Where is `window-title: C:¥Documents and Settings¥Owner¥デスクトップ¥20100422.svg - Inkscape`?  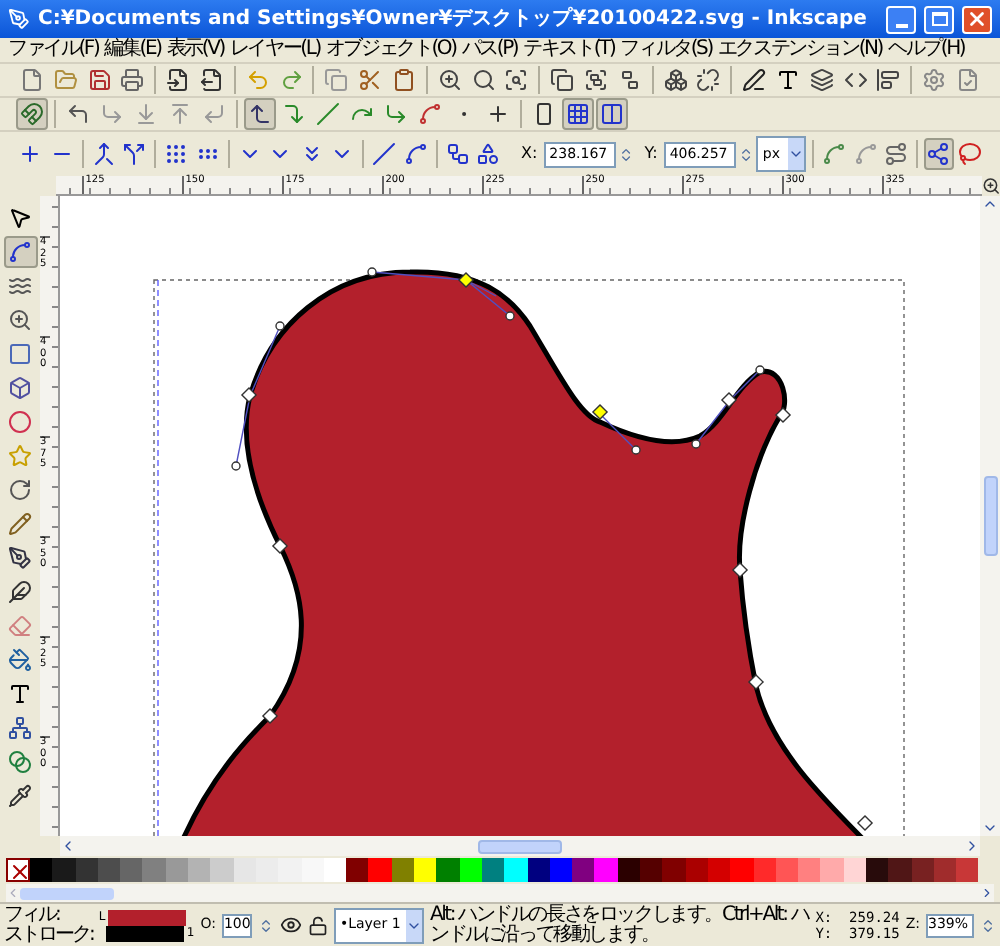
window-title: C:¥Documents and Settings¥Owner¥デスクトップ¥20100422.svg - Inkscape is located at coordinates (453, 19).